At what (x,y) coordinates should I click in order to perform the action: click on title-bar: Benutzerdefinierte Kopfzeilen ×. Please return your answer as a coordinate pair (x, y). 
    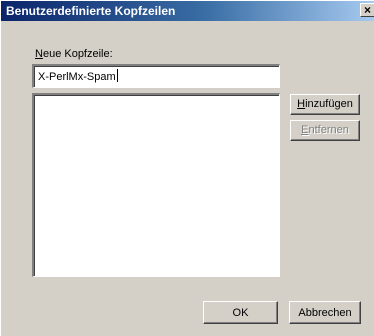
    Looking at the image, I should click on (187, 11).